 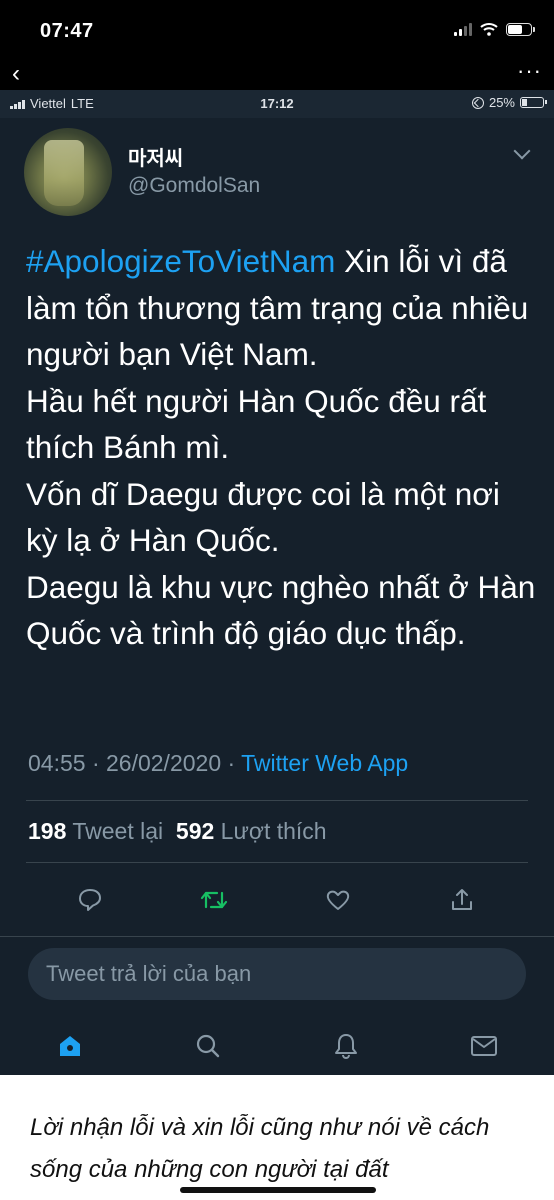 What do you see at coordinates (67, 31) in the screenshot?
I see `outer-clock: 07:47` at bounding box center [67, 31].